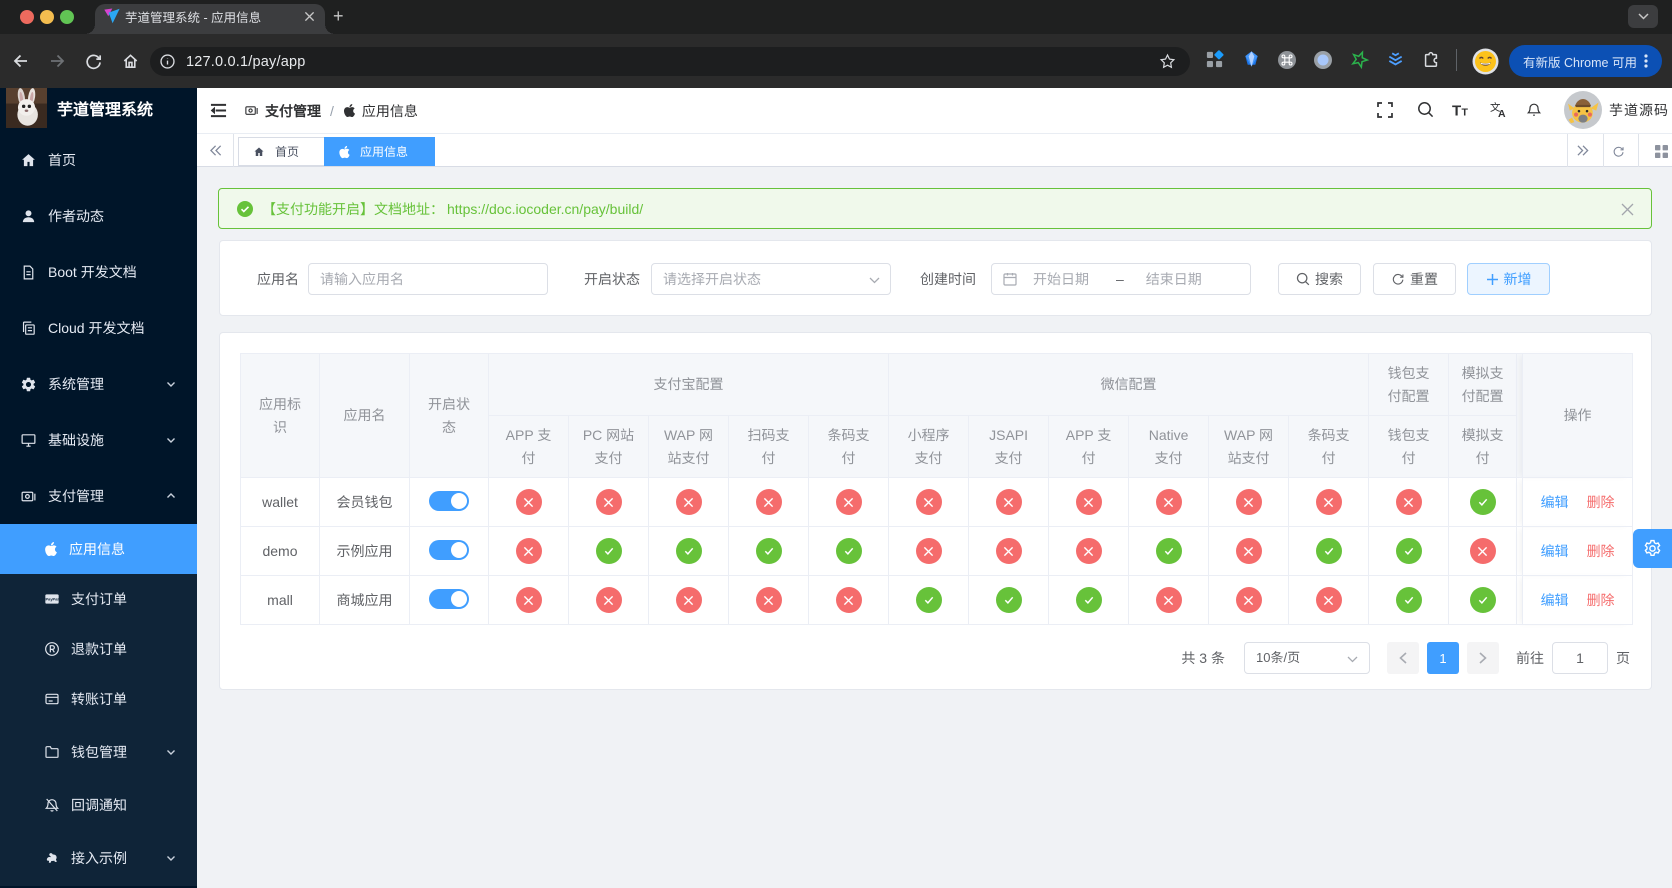 Image resolution: width=1672 pixels, height=888 pixels. I want to click on svg-text: PayPal, so click(51, 599).